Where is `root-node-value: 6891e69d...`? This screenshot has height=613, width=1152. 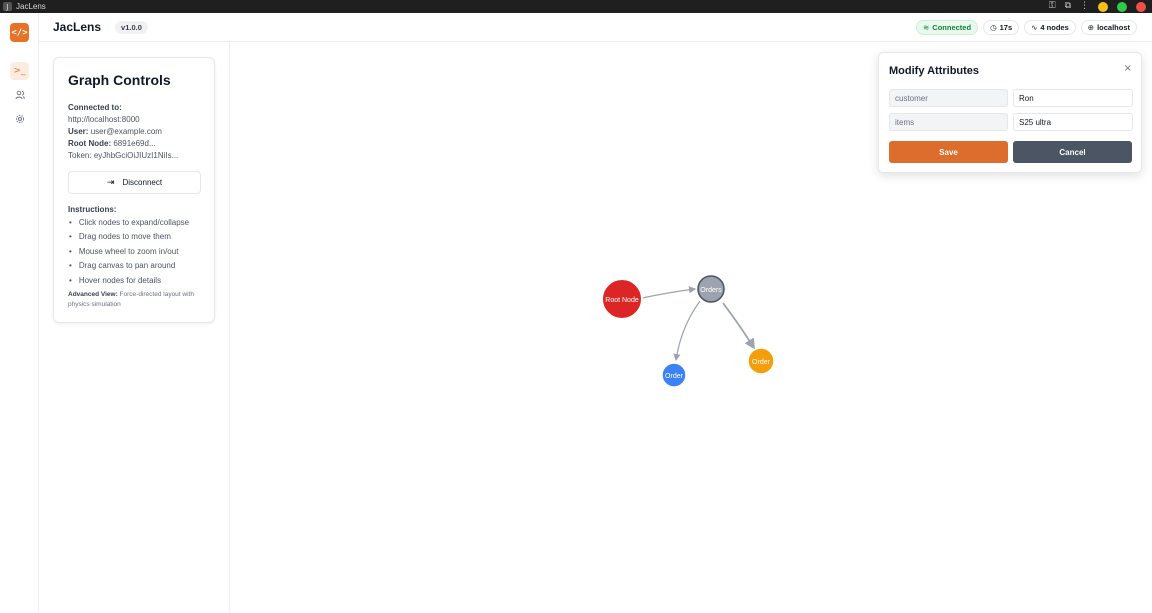
root-node-value: 6891e69d... is located at coordinates (134, 143).